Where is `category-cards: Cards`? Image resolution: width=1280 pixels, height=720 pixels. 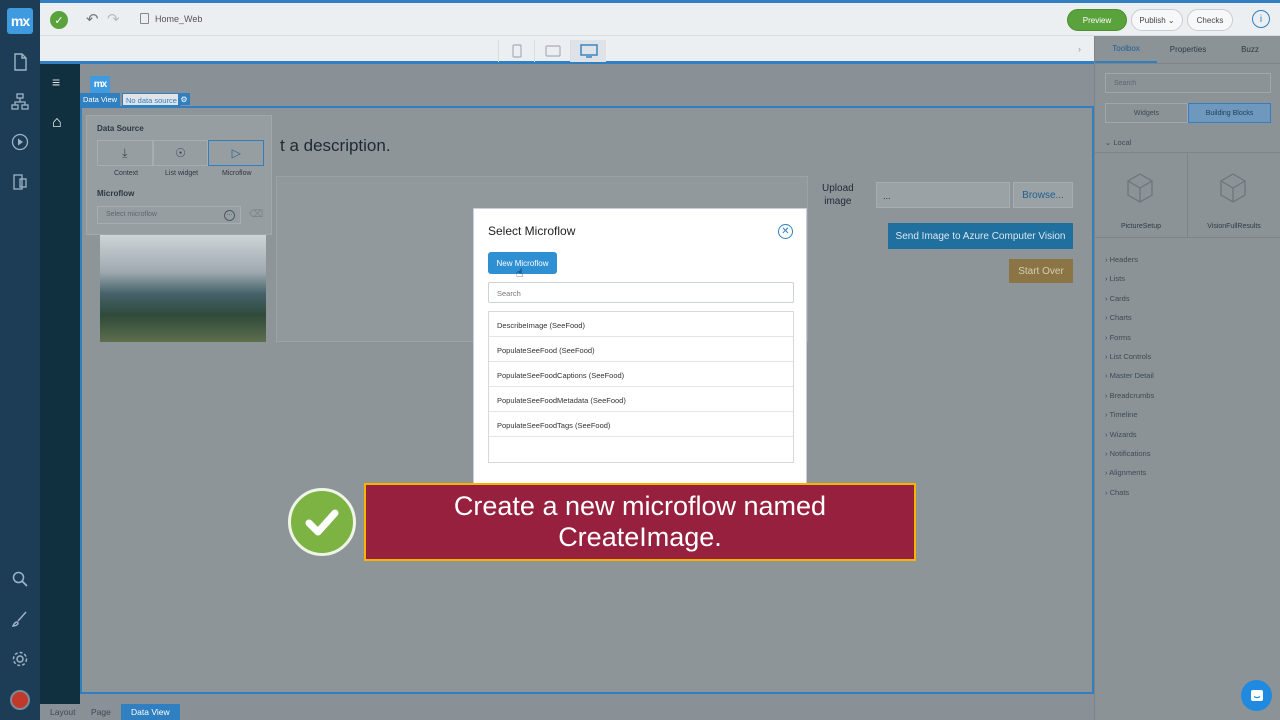
category-cards: Cards is located at coordinates (1117, 298).